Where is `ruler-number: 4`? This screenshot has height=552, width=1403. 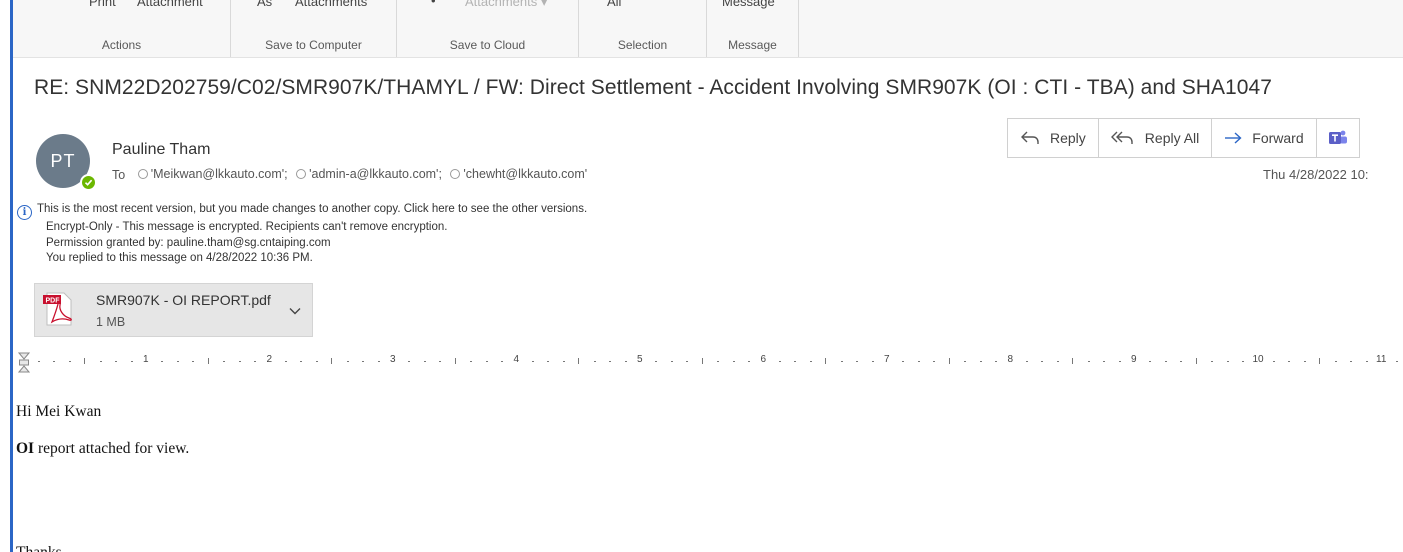 ruler-number: 4 is located at coordinates (516, 359).